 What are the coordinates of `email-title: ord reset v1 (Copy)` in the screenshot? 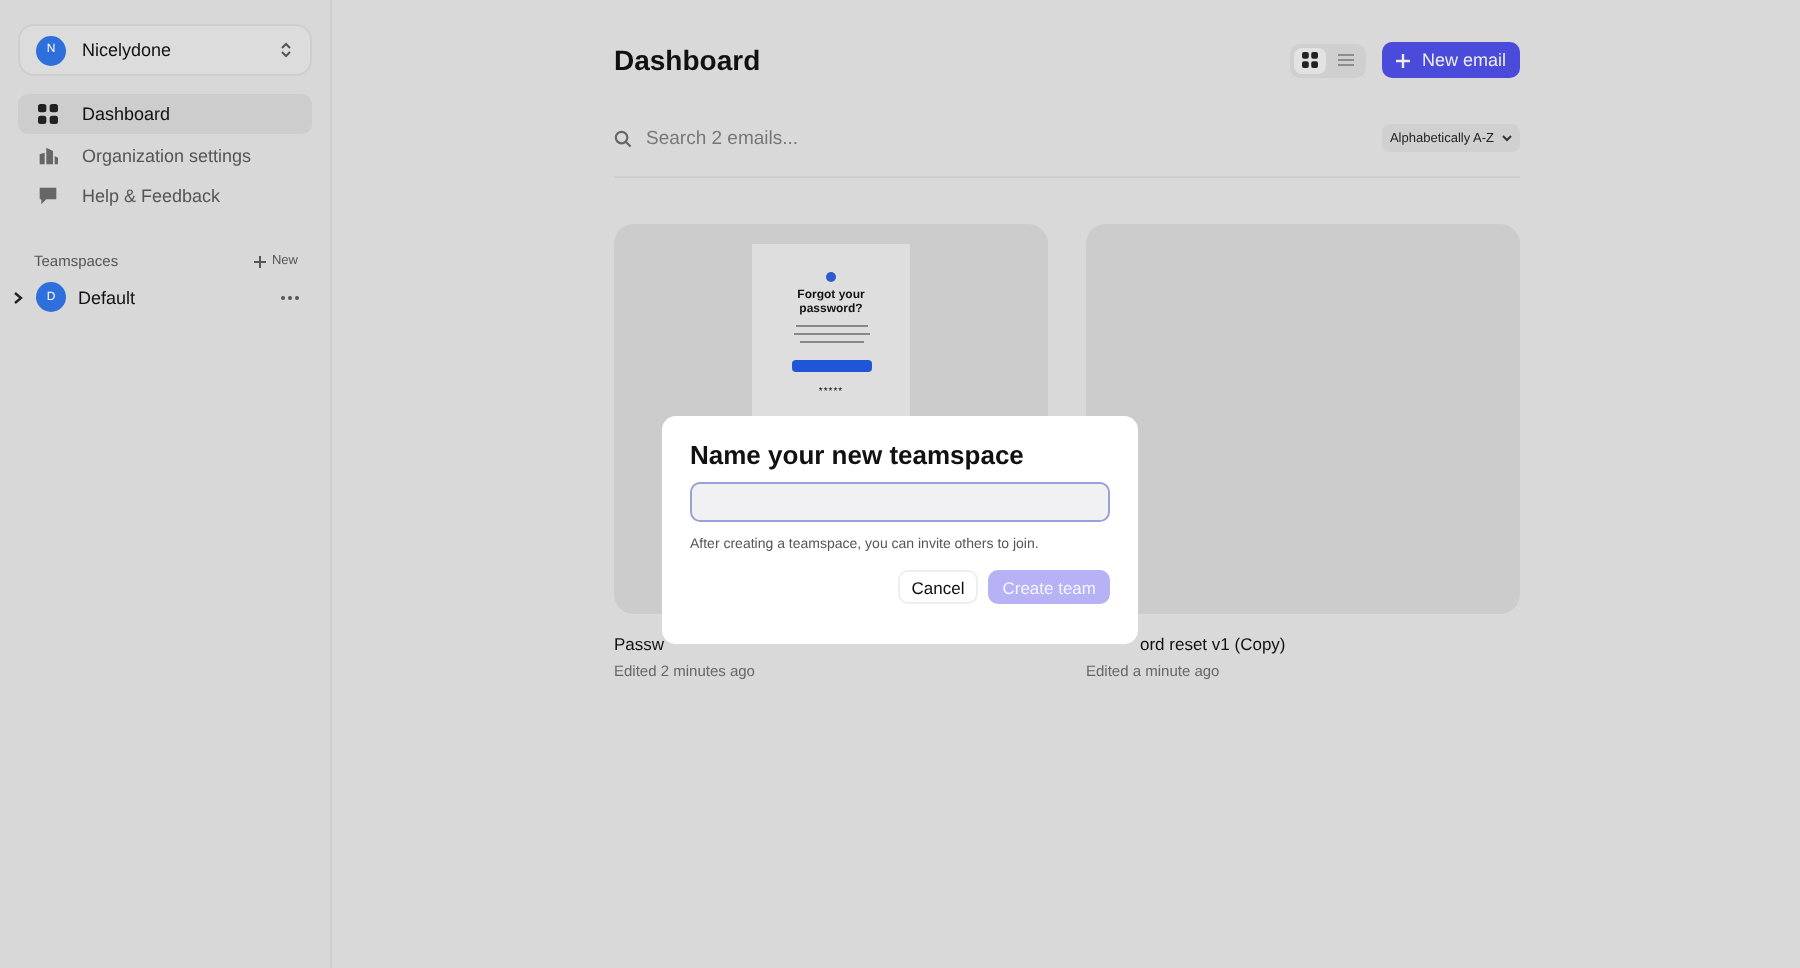 It's located at (1213, 644).